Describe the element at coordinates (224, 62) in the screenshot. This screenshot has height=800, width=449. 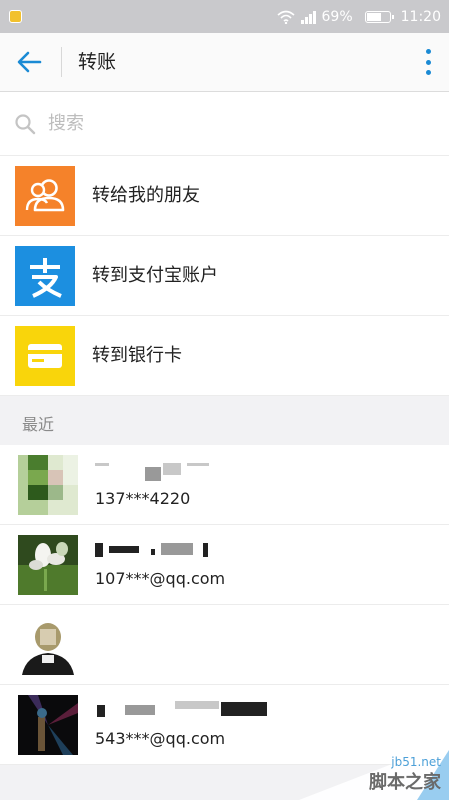
I see `app-bar: 转账` at that location.